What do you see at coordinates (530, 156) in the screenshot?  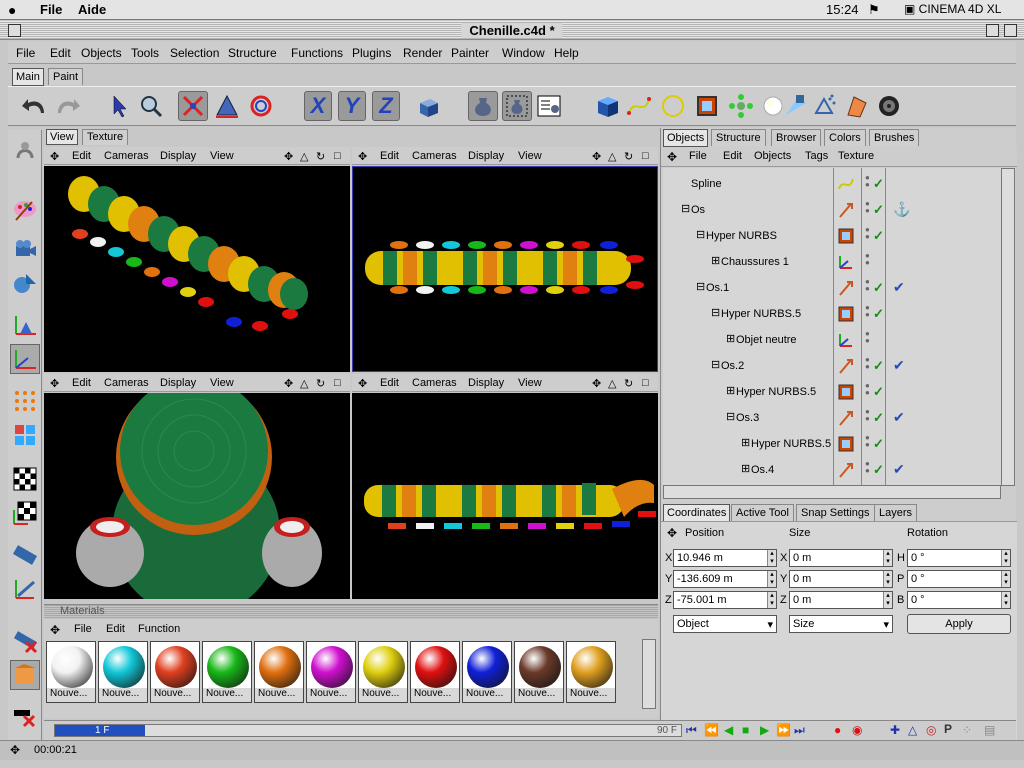 I see `vp2-menu-view: View` at bounding box center [530, 156].